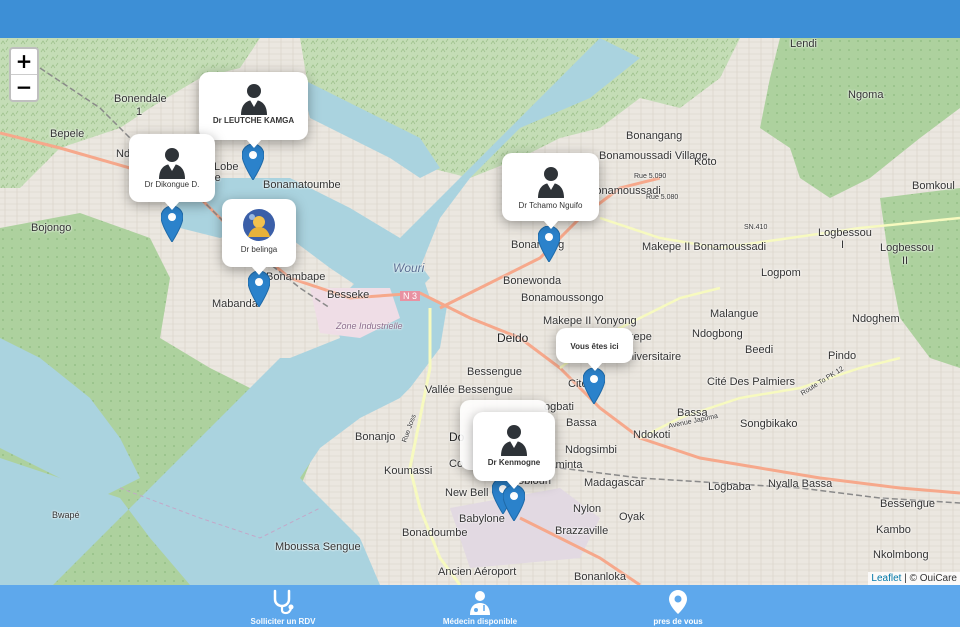  I want to click on doctor-popup: Dr belinga, so click(259, 237).